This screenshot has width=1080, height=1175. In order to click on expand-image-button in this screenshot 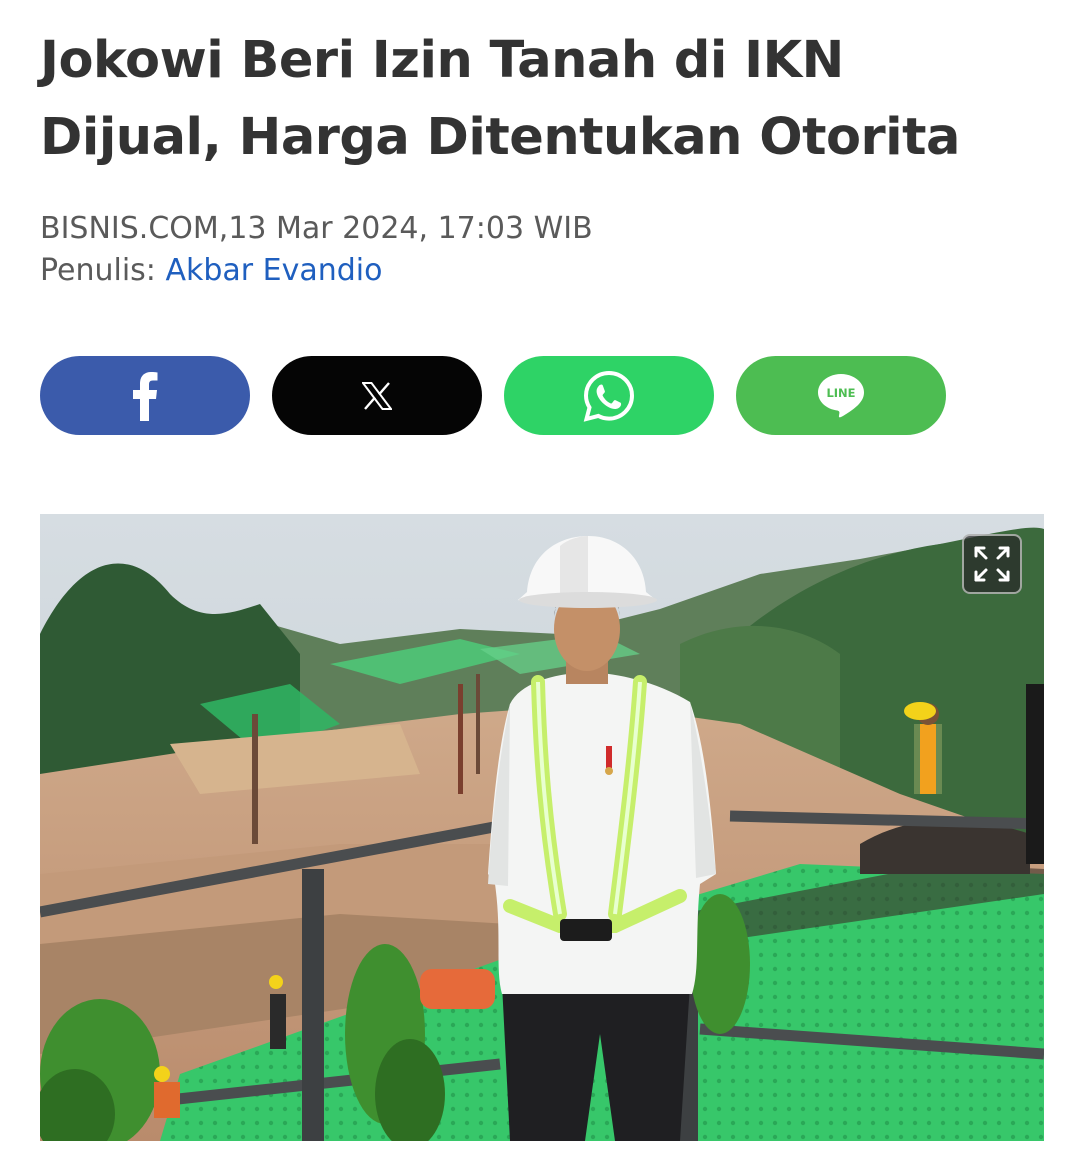, I will do `click(992, 564)`.